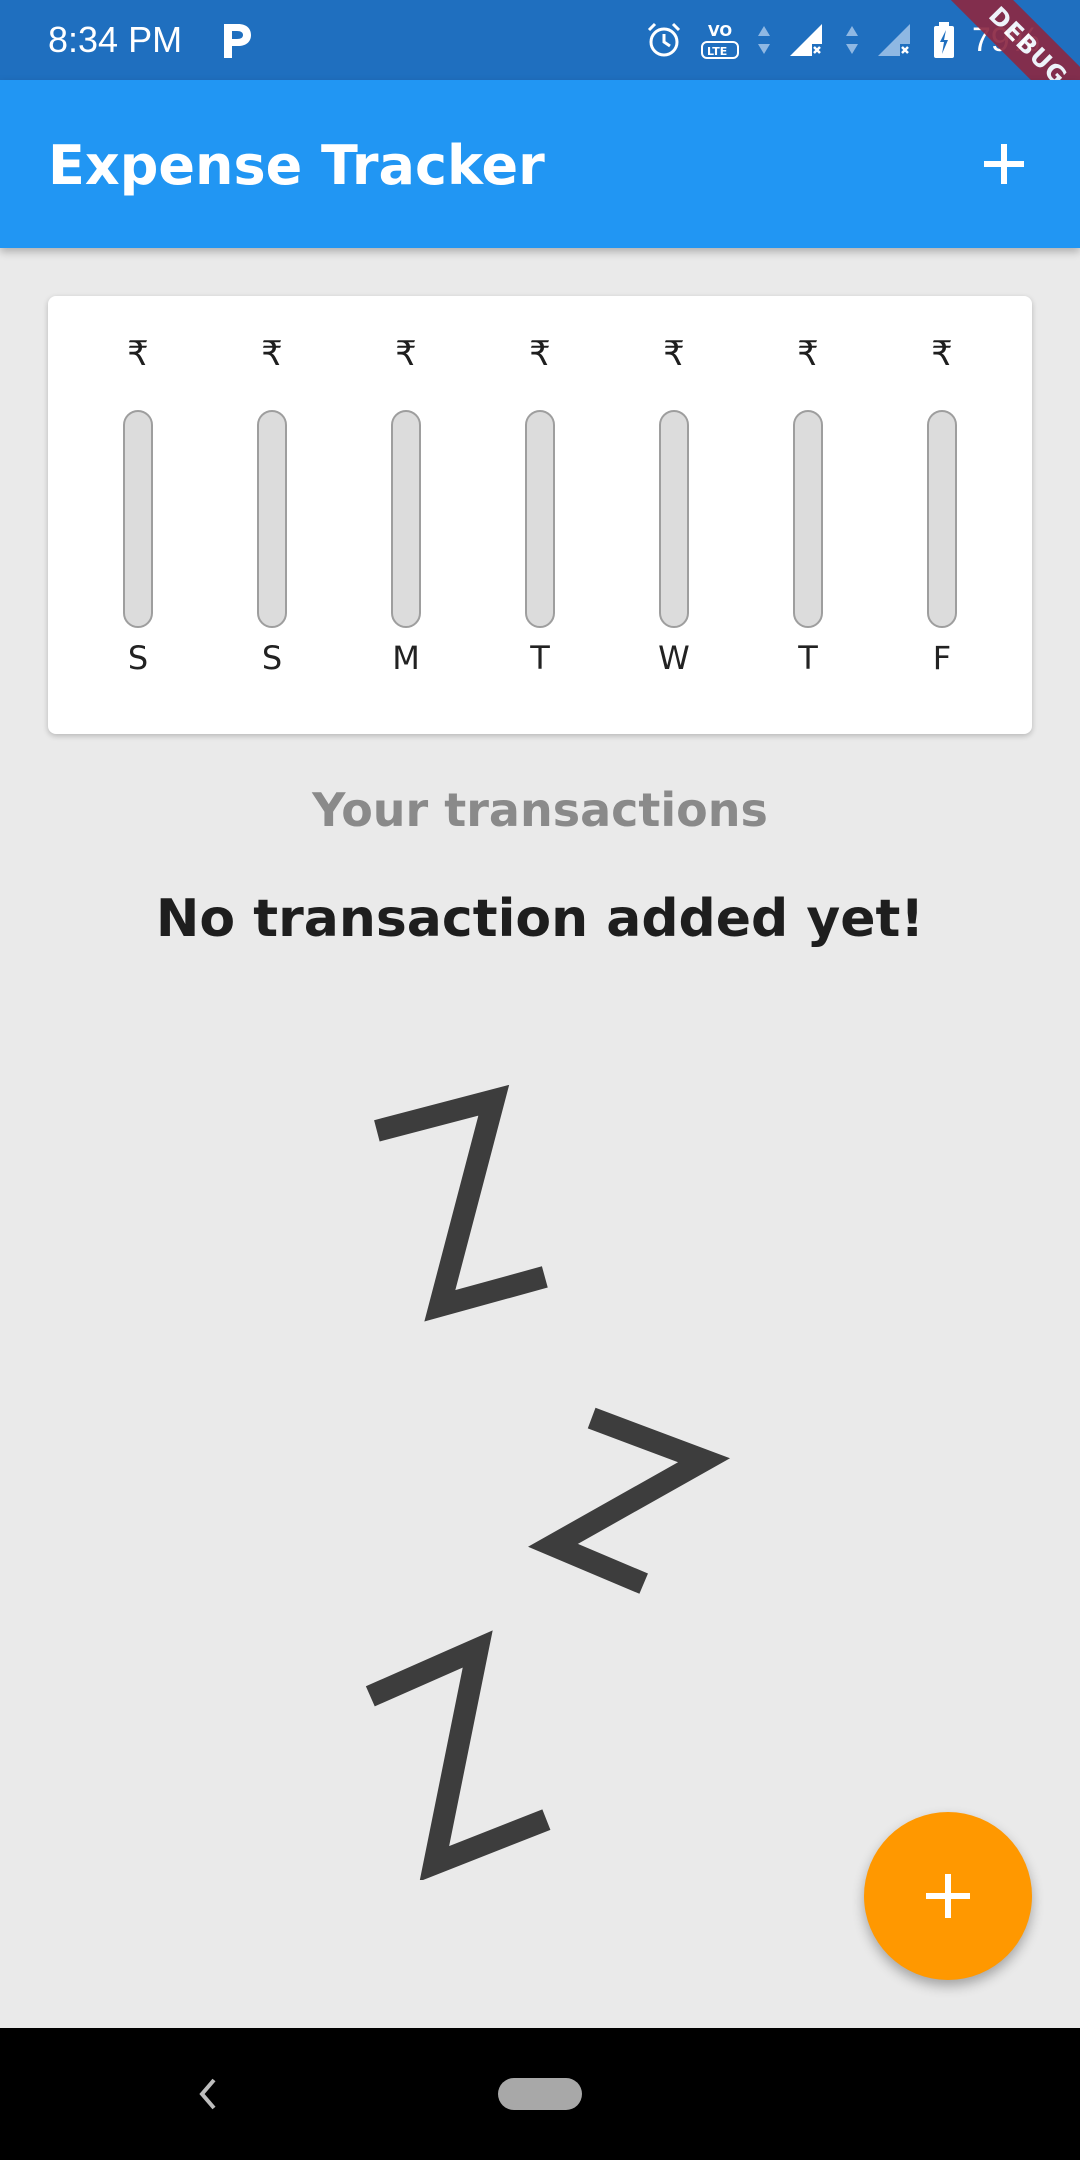 Image resolution: width=1080 pixels, height=2160 pixels. I want to click on chart-day-column: ₹ W, so click(674, 522).